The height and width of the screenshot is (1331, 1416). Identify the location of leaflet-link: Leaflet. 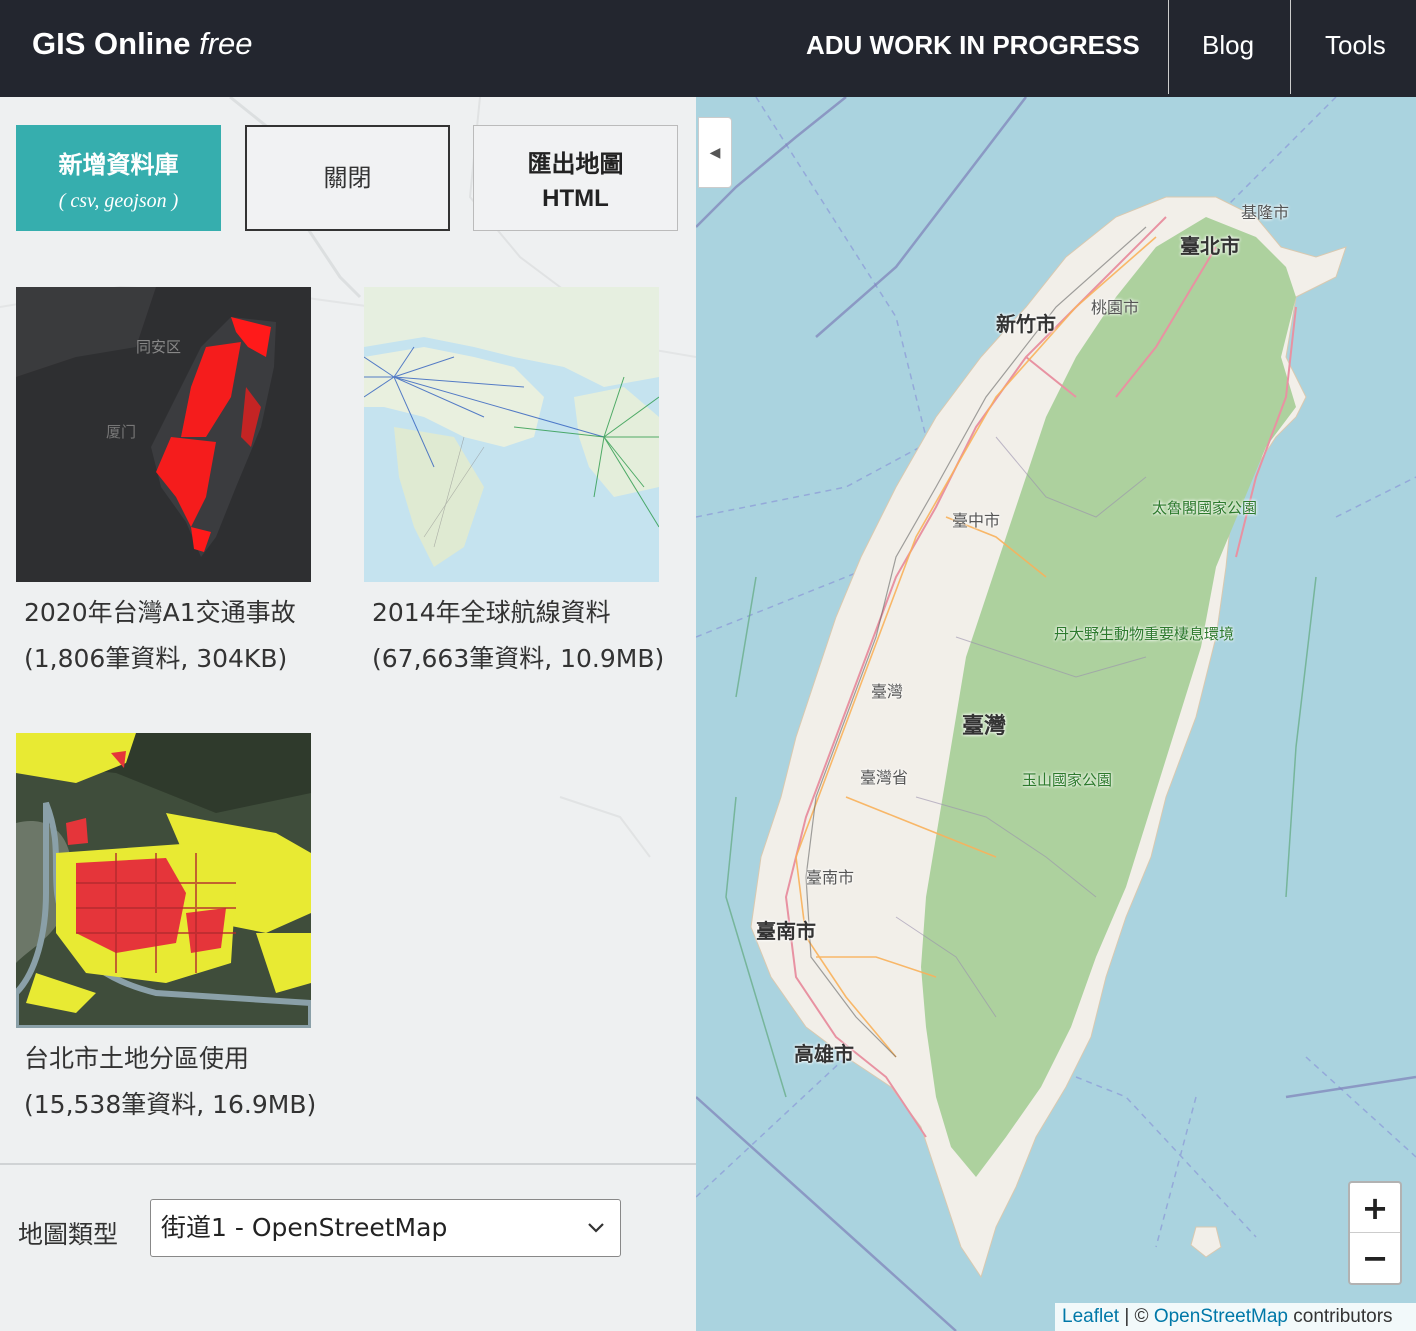
(1090, 1316).